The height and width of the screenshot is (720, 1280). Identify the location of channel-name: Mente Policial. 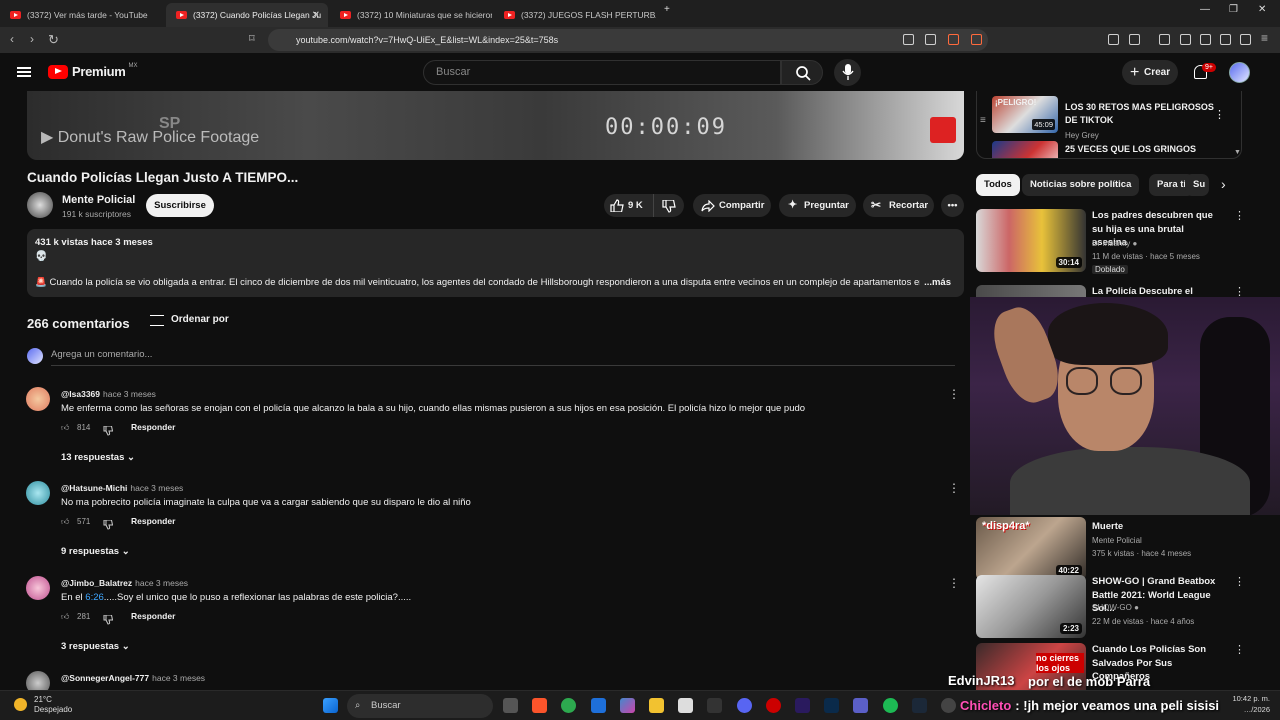
(98, 200).